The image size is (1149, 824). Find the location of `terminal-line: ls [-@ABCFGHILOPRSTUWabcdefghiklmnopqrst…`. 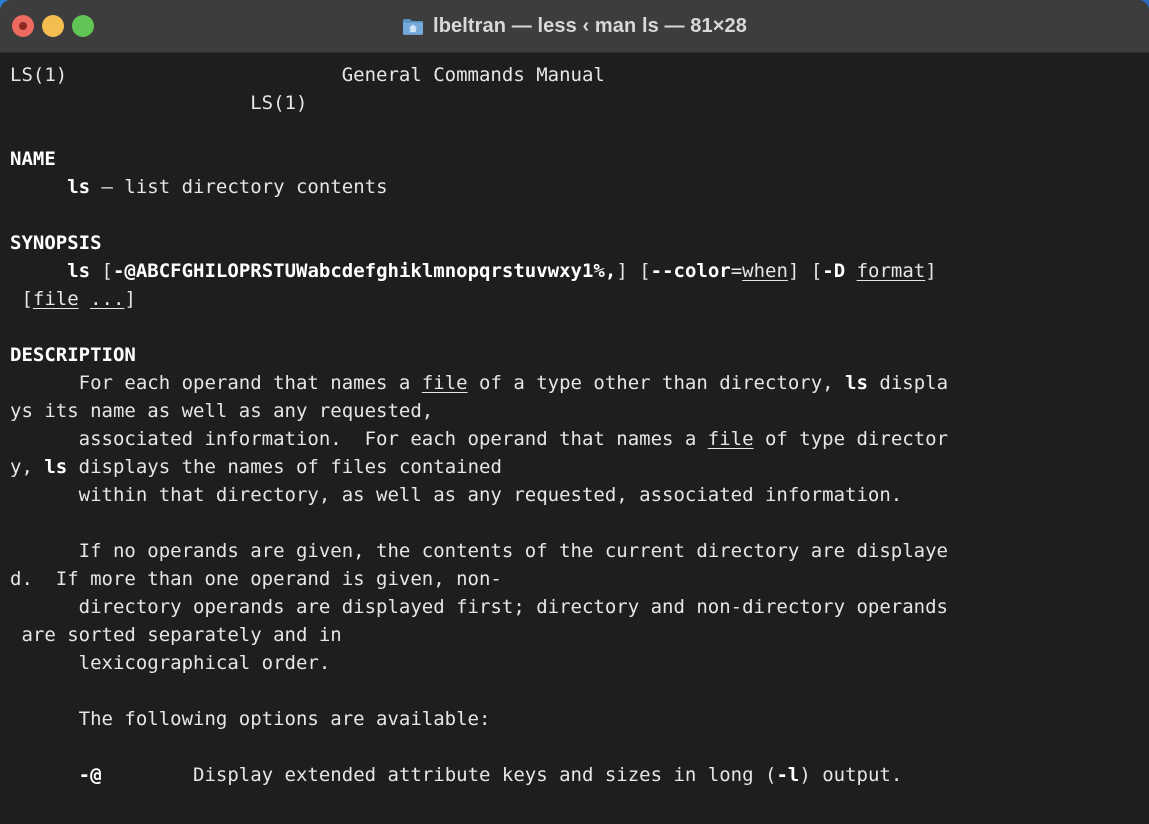

terminal-line: ls [-@ABCFGHILOPRSTUWabcdefghiklmnopqrst… is located at coordinates (479, 271).